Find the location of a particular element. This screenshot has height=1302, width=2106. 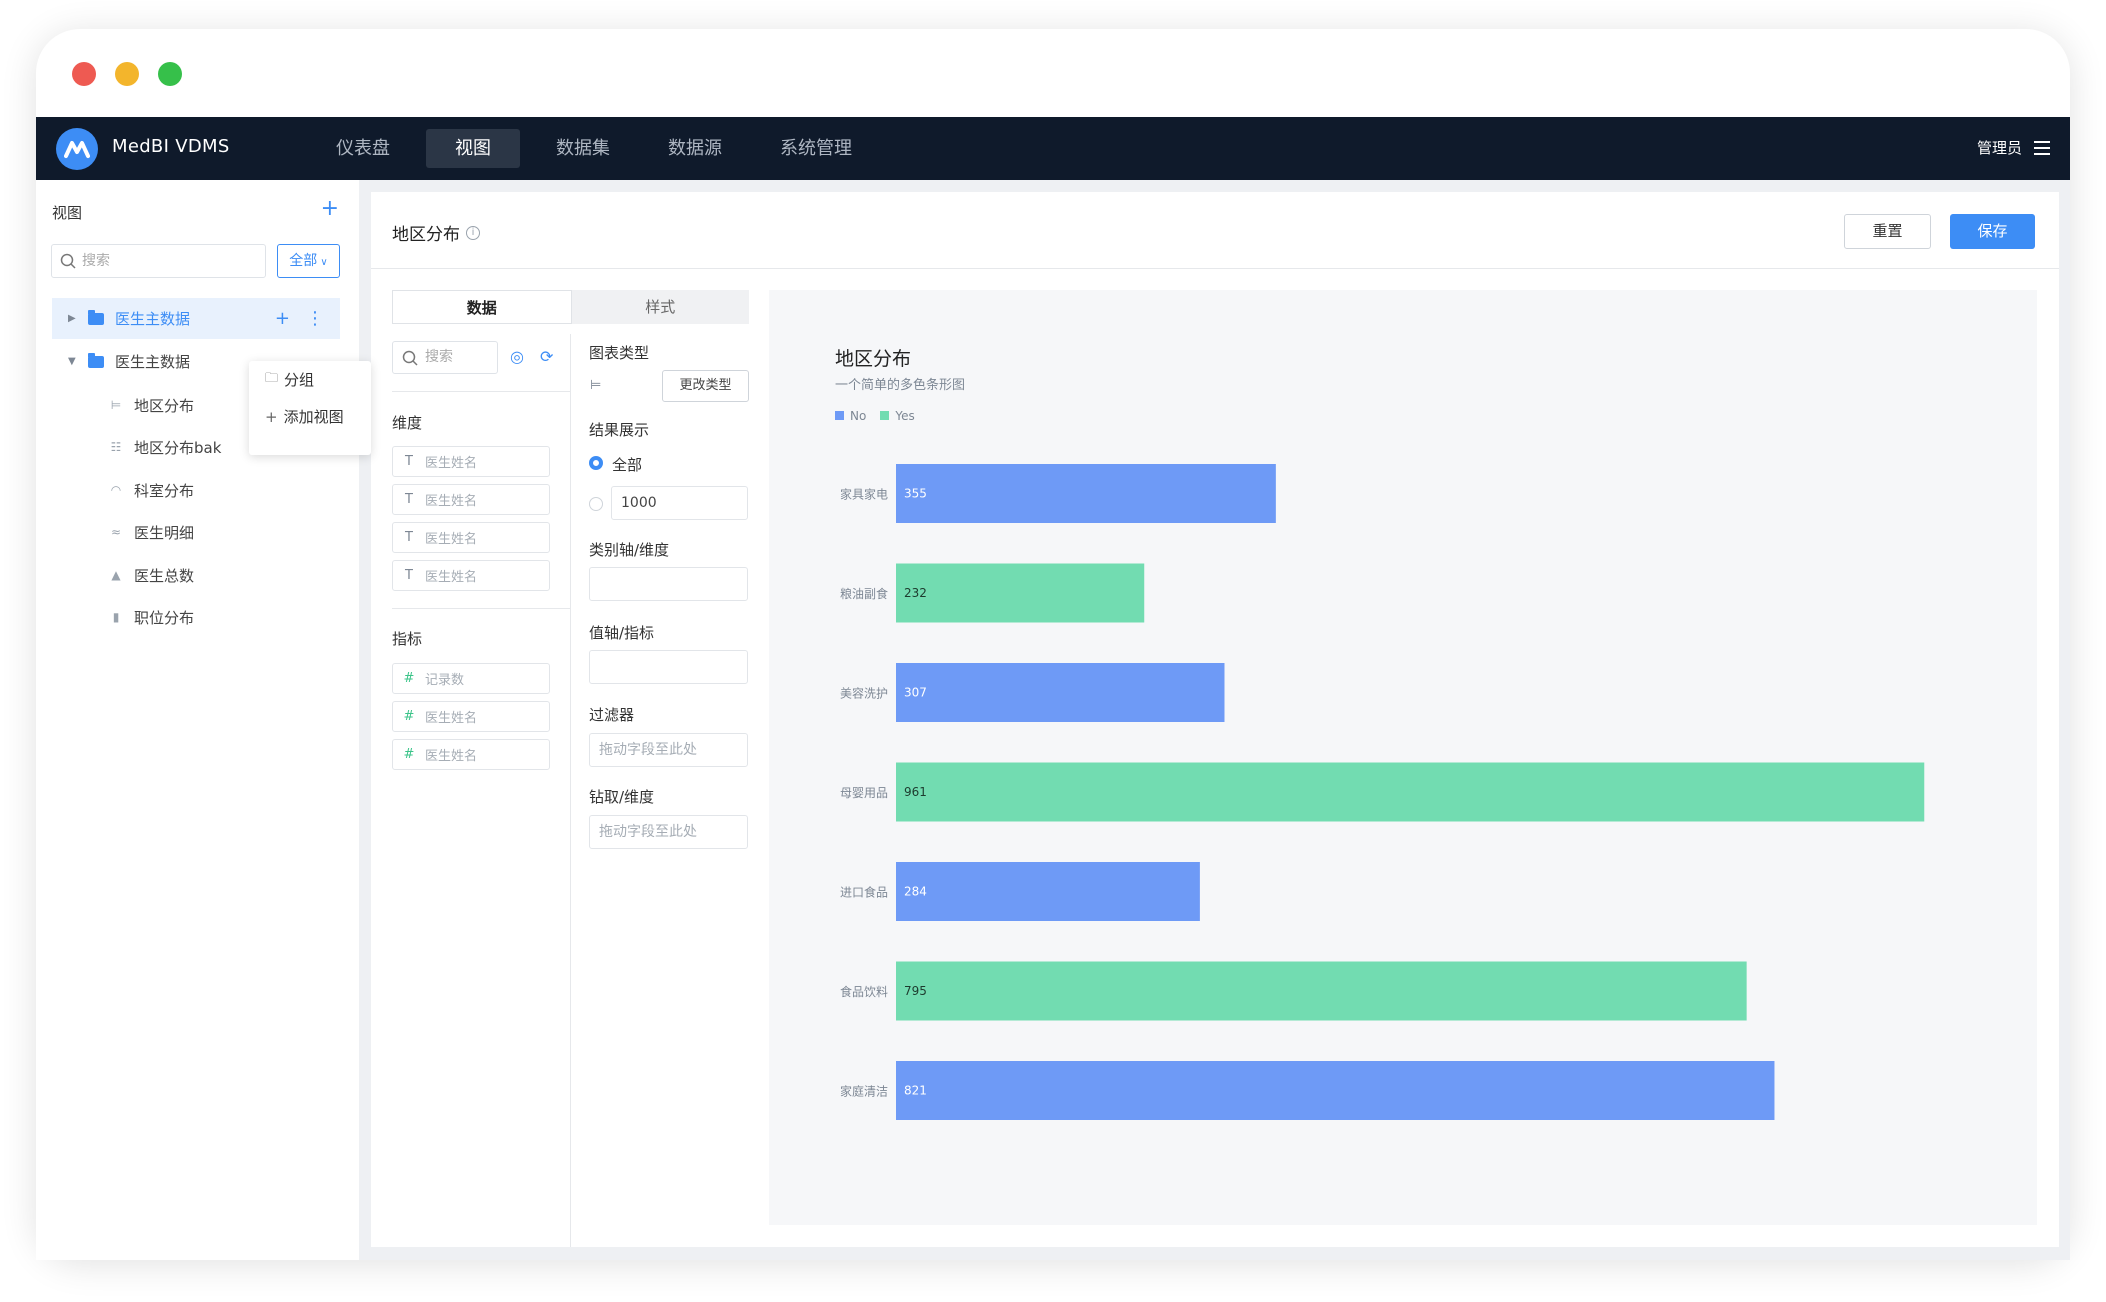

nav-view: 视图 is located at coordinates (473, 148).